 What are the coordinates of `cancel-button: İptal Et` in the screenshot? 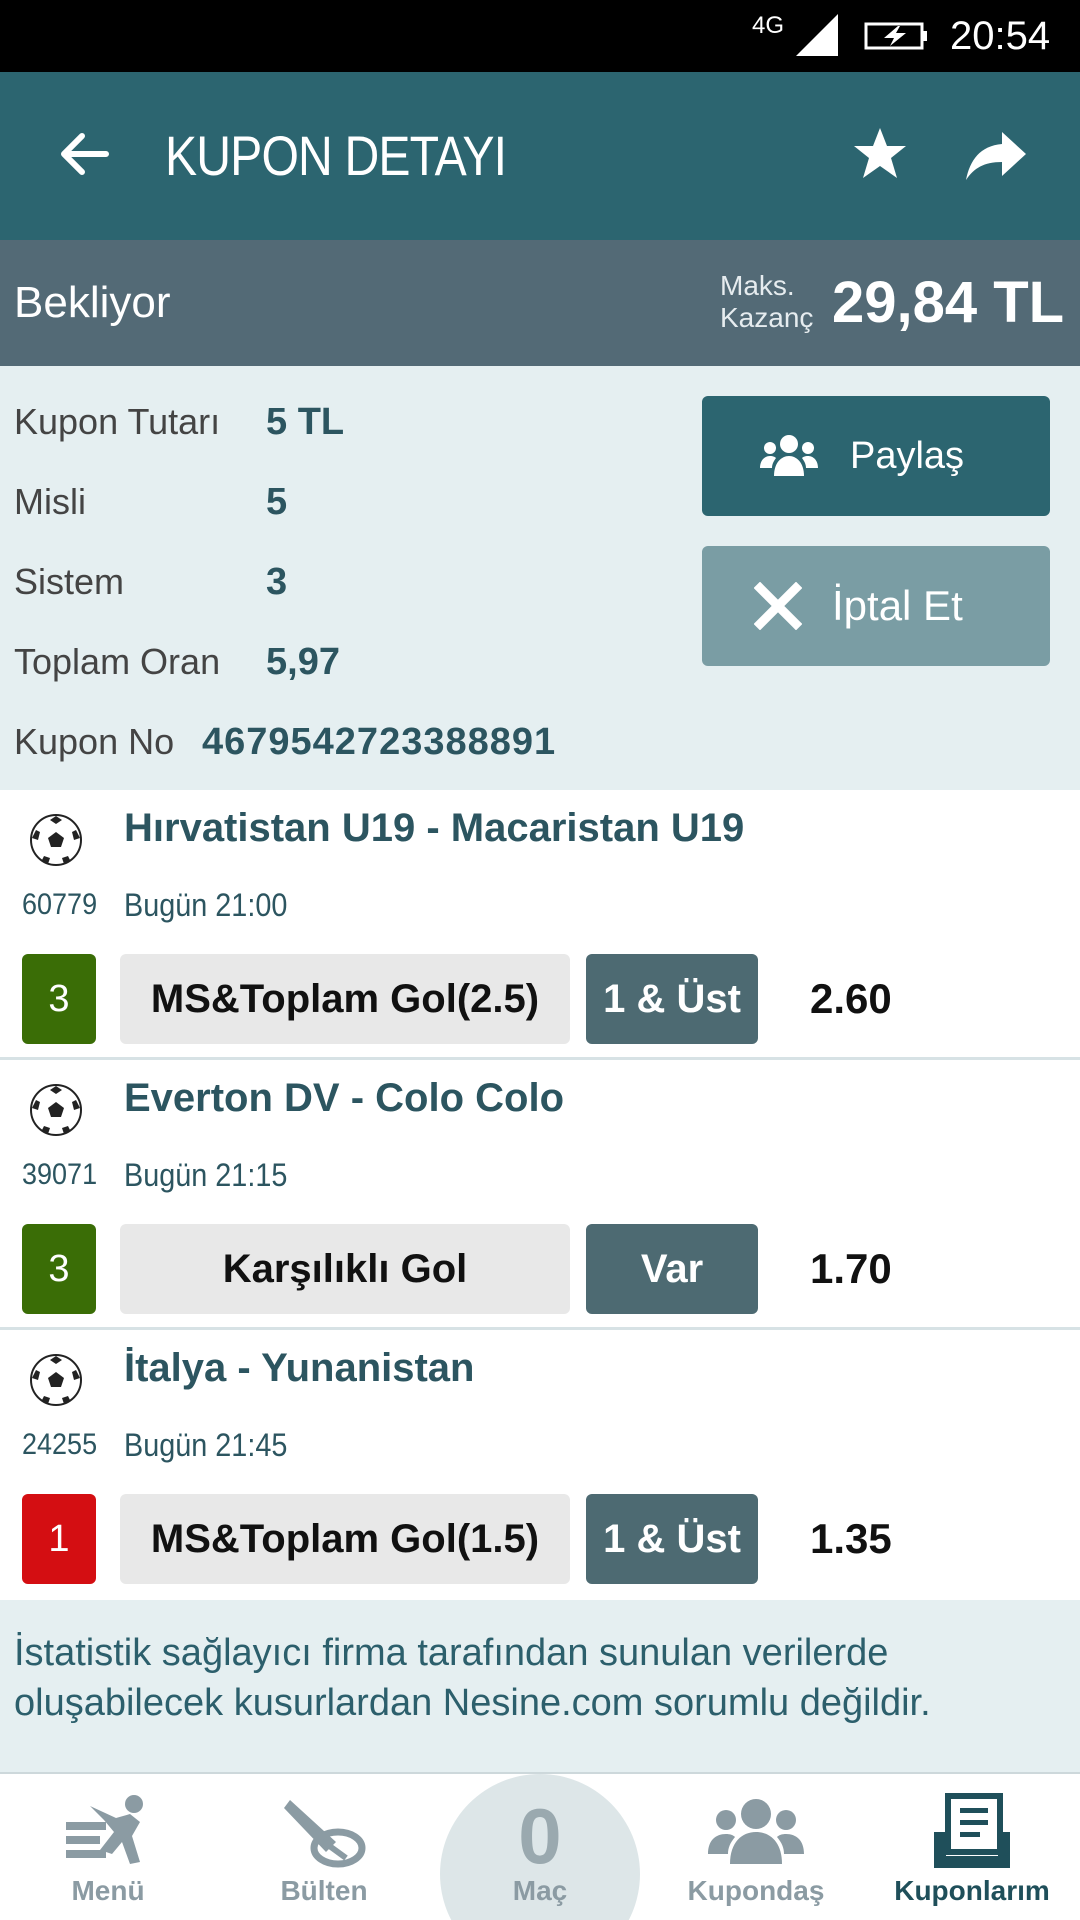 It's located at (876, 606).